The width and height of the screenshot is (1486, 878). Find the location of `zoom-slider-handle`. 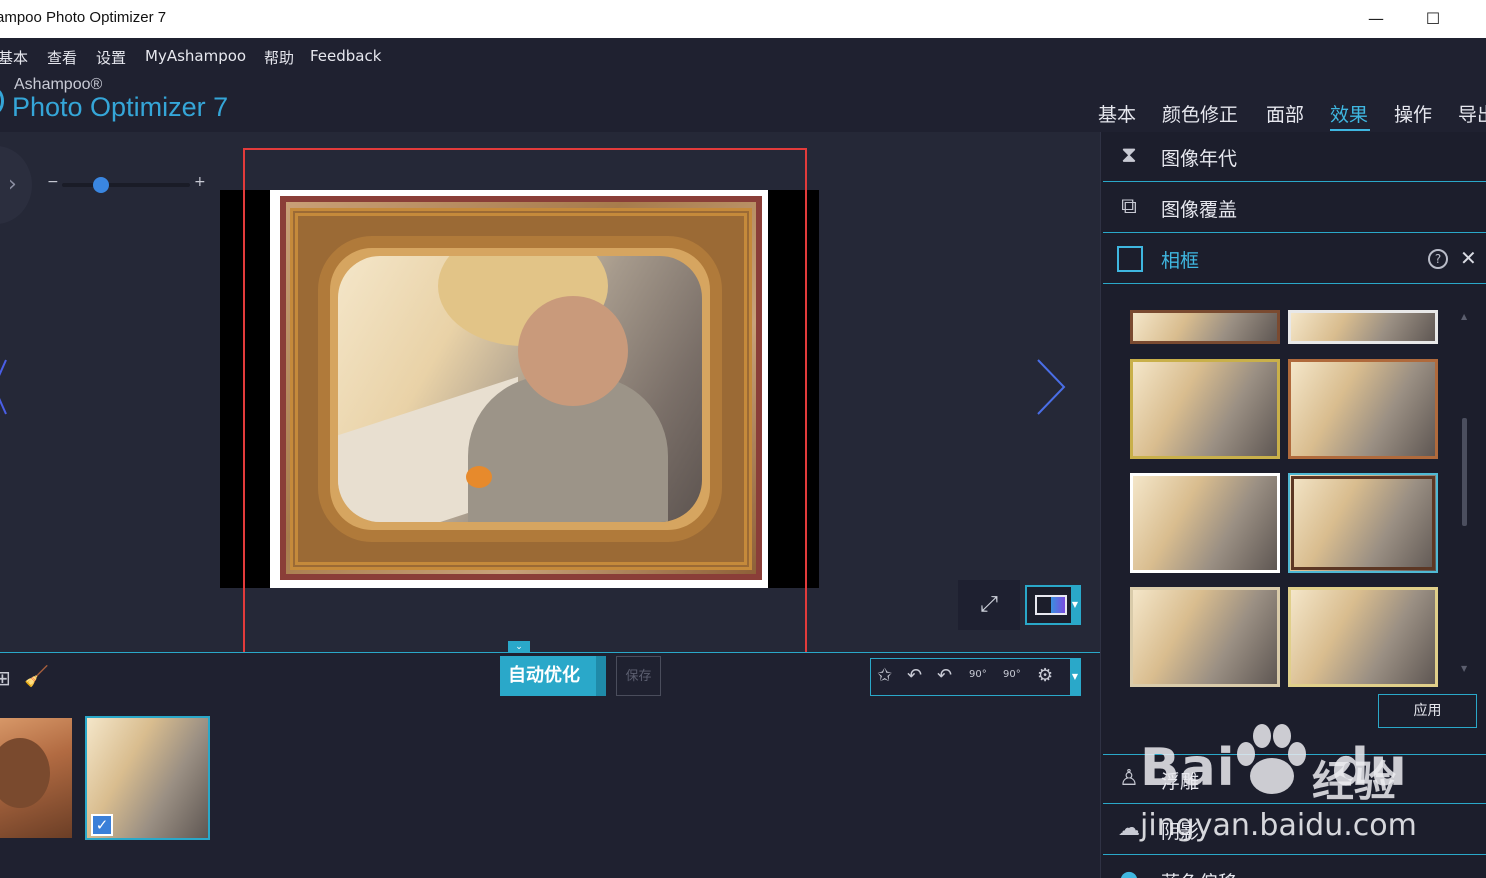

zoom-slider-handle is located at coordinates (101, 185).